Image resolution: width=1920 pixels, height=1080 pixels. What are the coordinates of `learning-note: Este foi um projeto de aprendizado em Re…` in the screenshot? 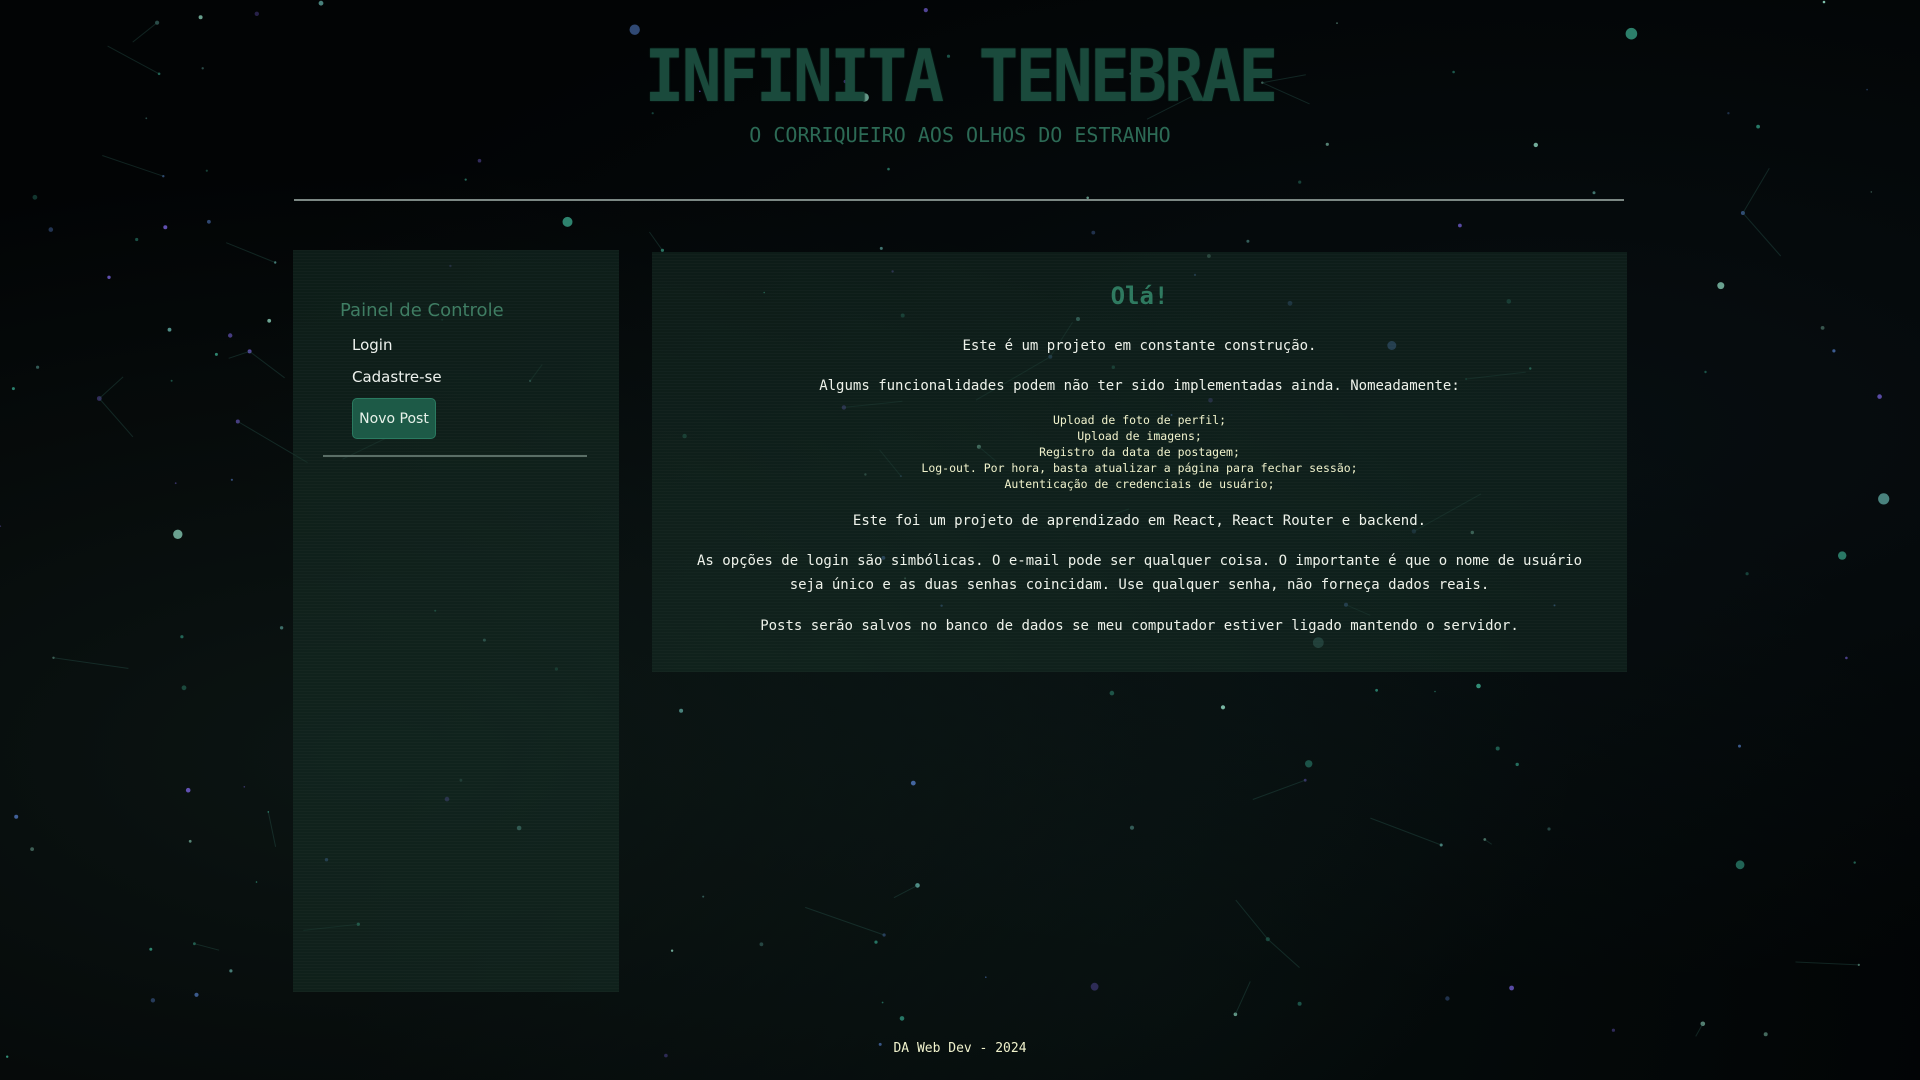 It's located at (1139, 521).